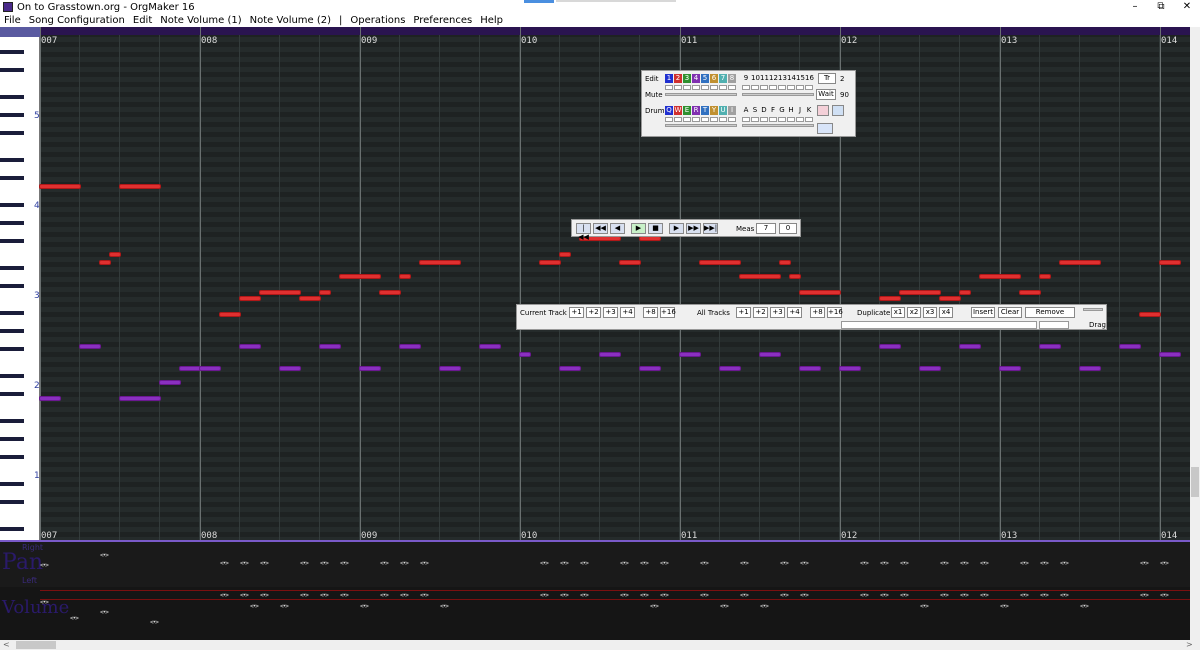 This screenshot has height=650, width=1200. What do you see at coordinates (1189, 645) in the screenshot?
I see `scroll-right-icon: >` at bounding box center [1189, 645].